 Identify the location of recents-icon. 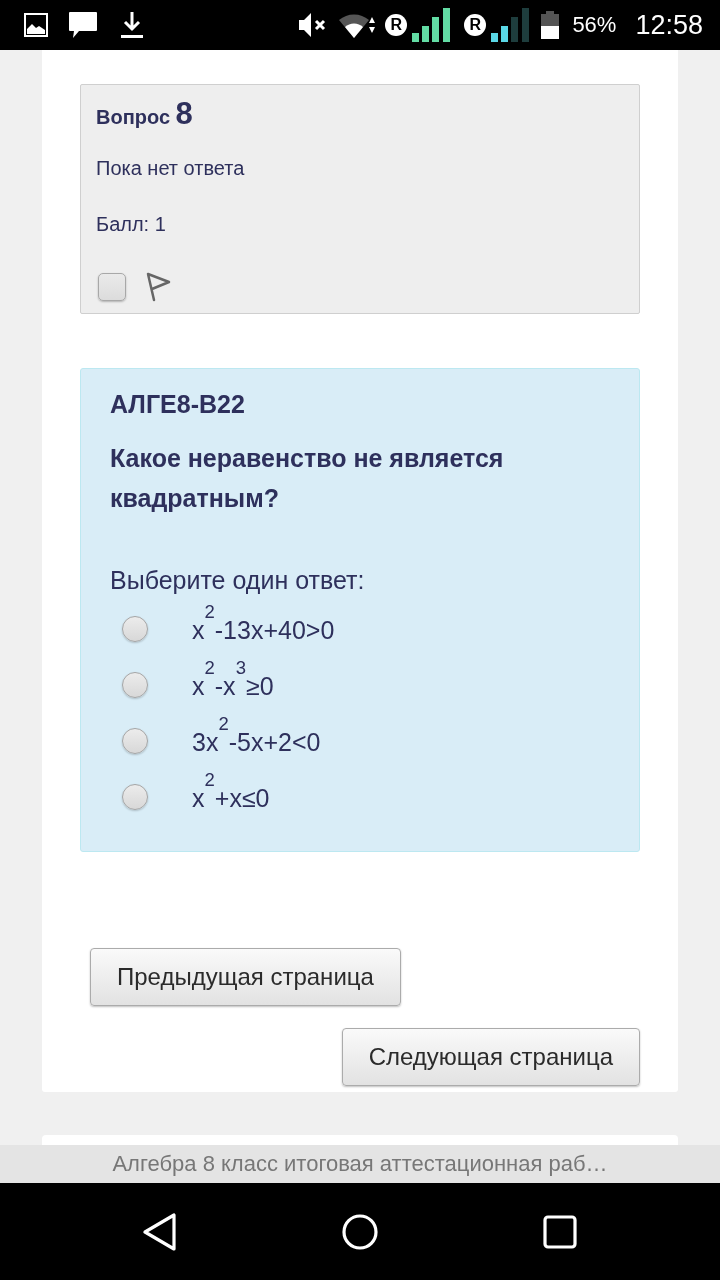
(560, 1231).